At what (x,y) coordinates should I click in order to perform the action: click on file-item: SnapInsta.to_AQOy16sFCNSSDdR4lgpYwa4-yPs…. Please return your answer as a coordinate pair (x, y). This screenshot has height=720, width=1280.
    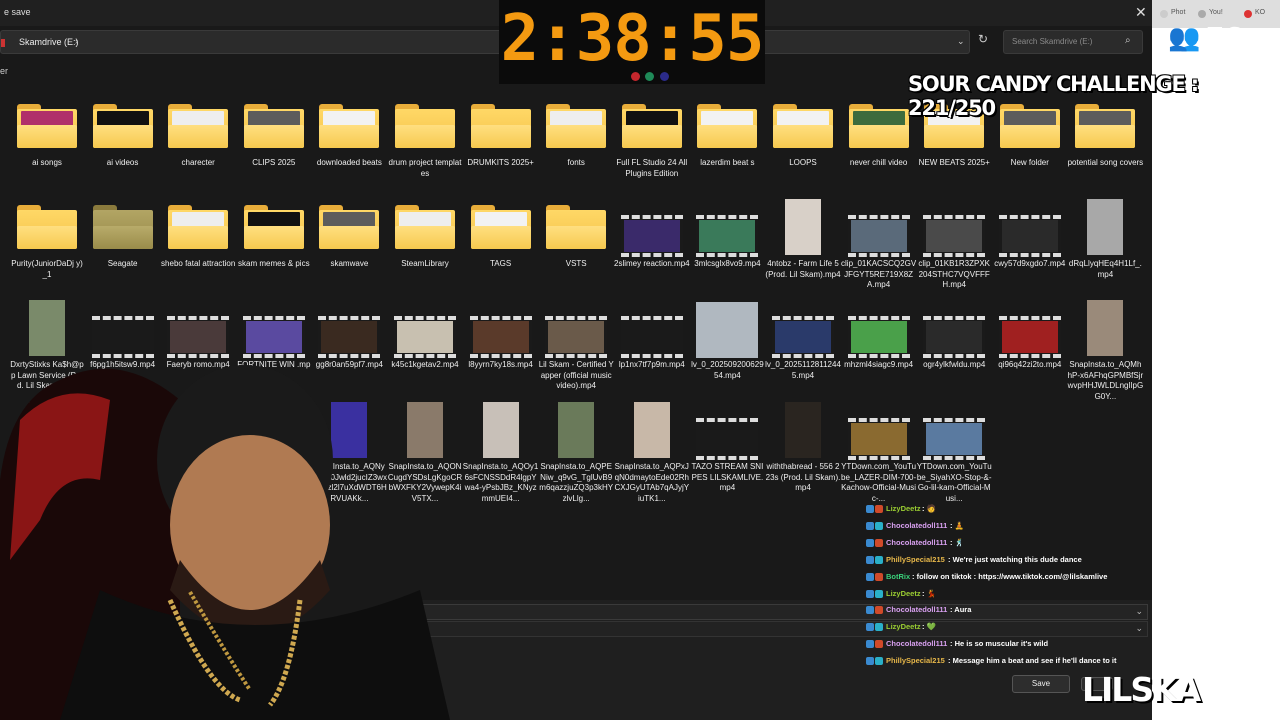
    Looking at the image, I should click on (501, 451).